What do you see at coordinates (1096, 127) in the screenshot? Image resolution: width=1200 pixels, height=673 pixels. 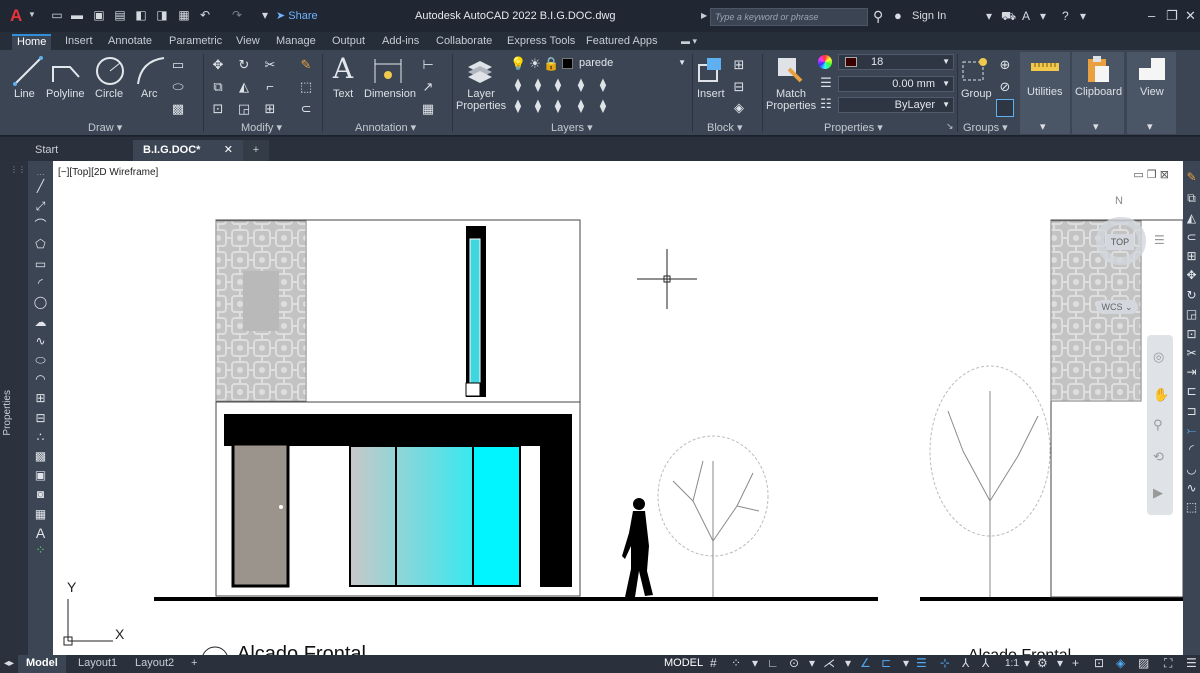 I see `clipboard-chevron-icon: ▾` at bounding box center [1096, 127].